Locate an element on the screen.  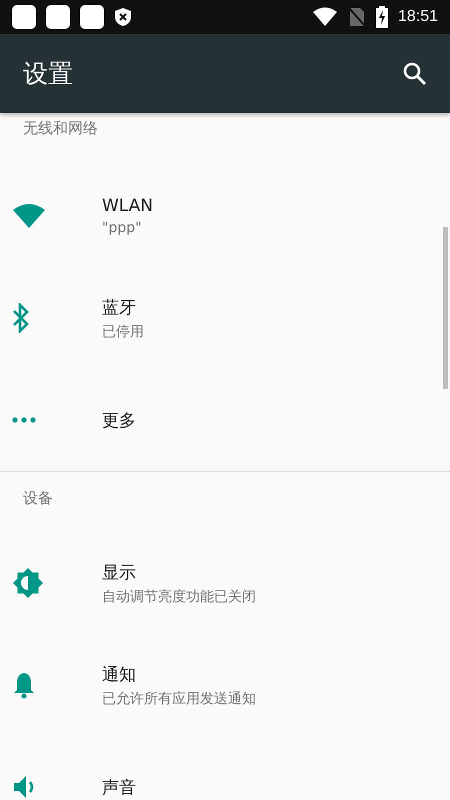
brightness-icon is located at coordinates (28, 583).